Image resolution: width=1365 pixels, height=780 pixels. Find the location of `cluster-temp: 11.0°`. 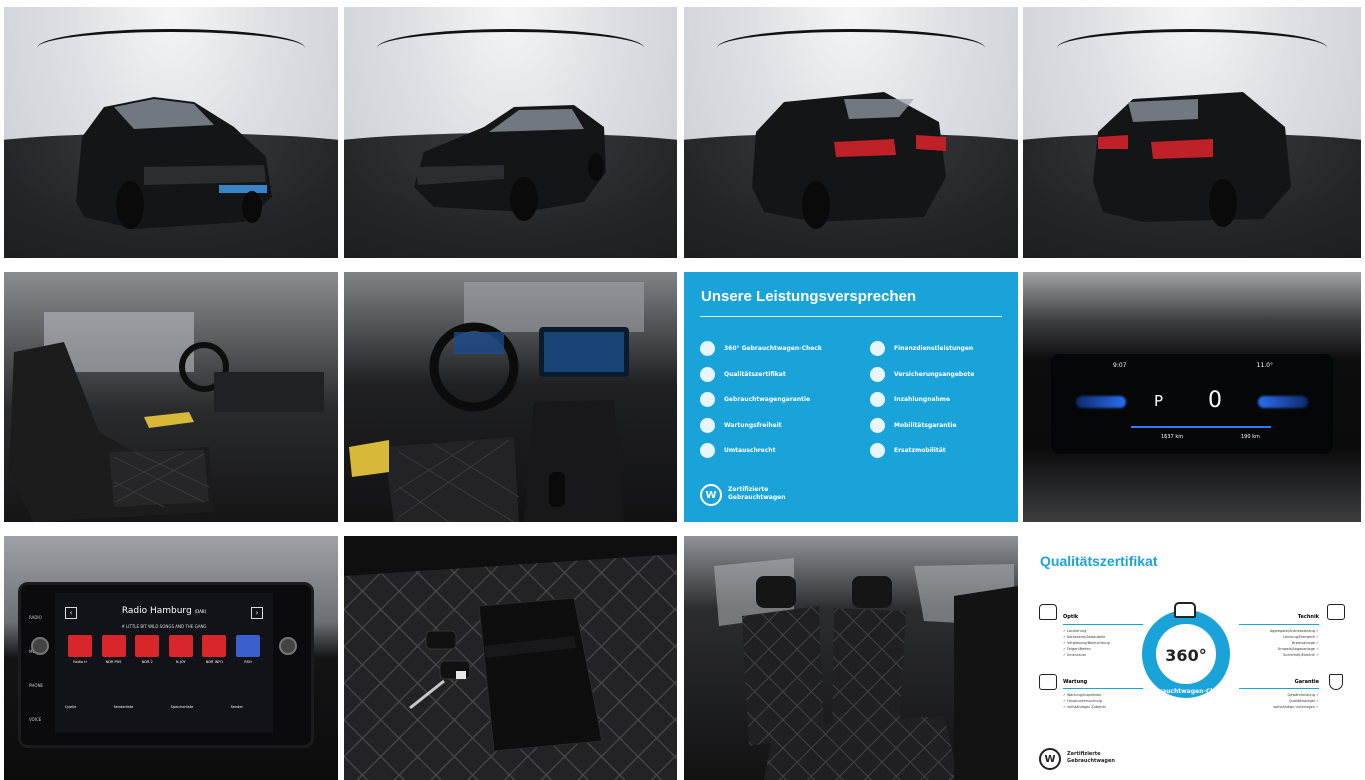

cluster-temp: 11.0° is located at coordinates (1264, 365).